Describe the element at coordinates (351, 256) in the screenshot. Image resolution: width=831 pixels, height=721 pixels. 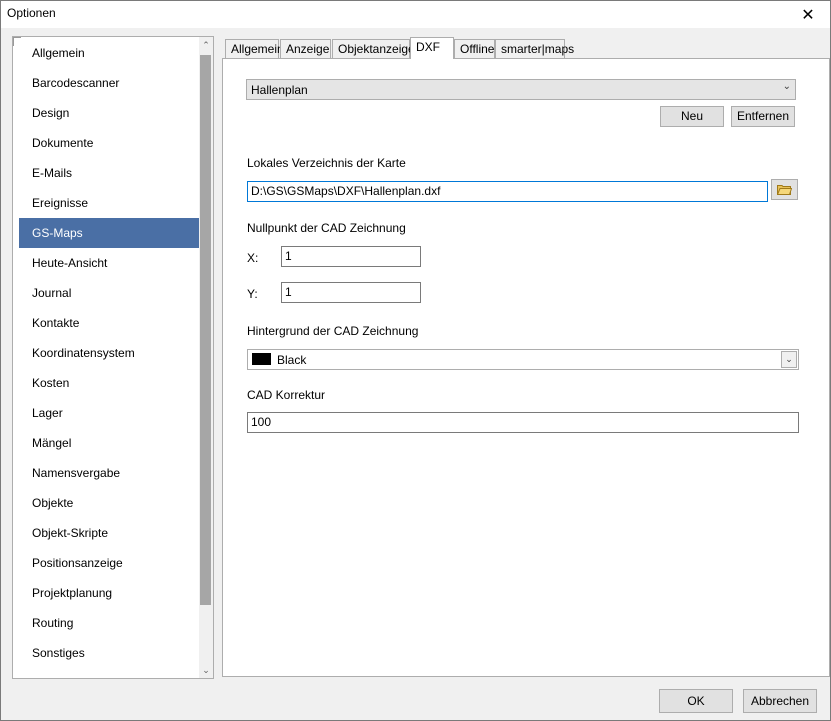
I see `x-field: 1` at that location.